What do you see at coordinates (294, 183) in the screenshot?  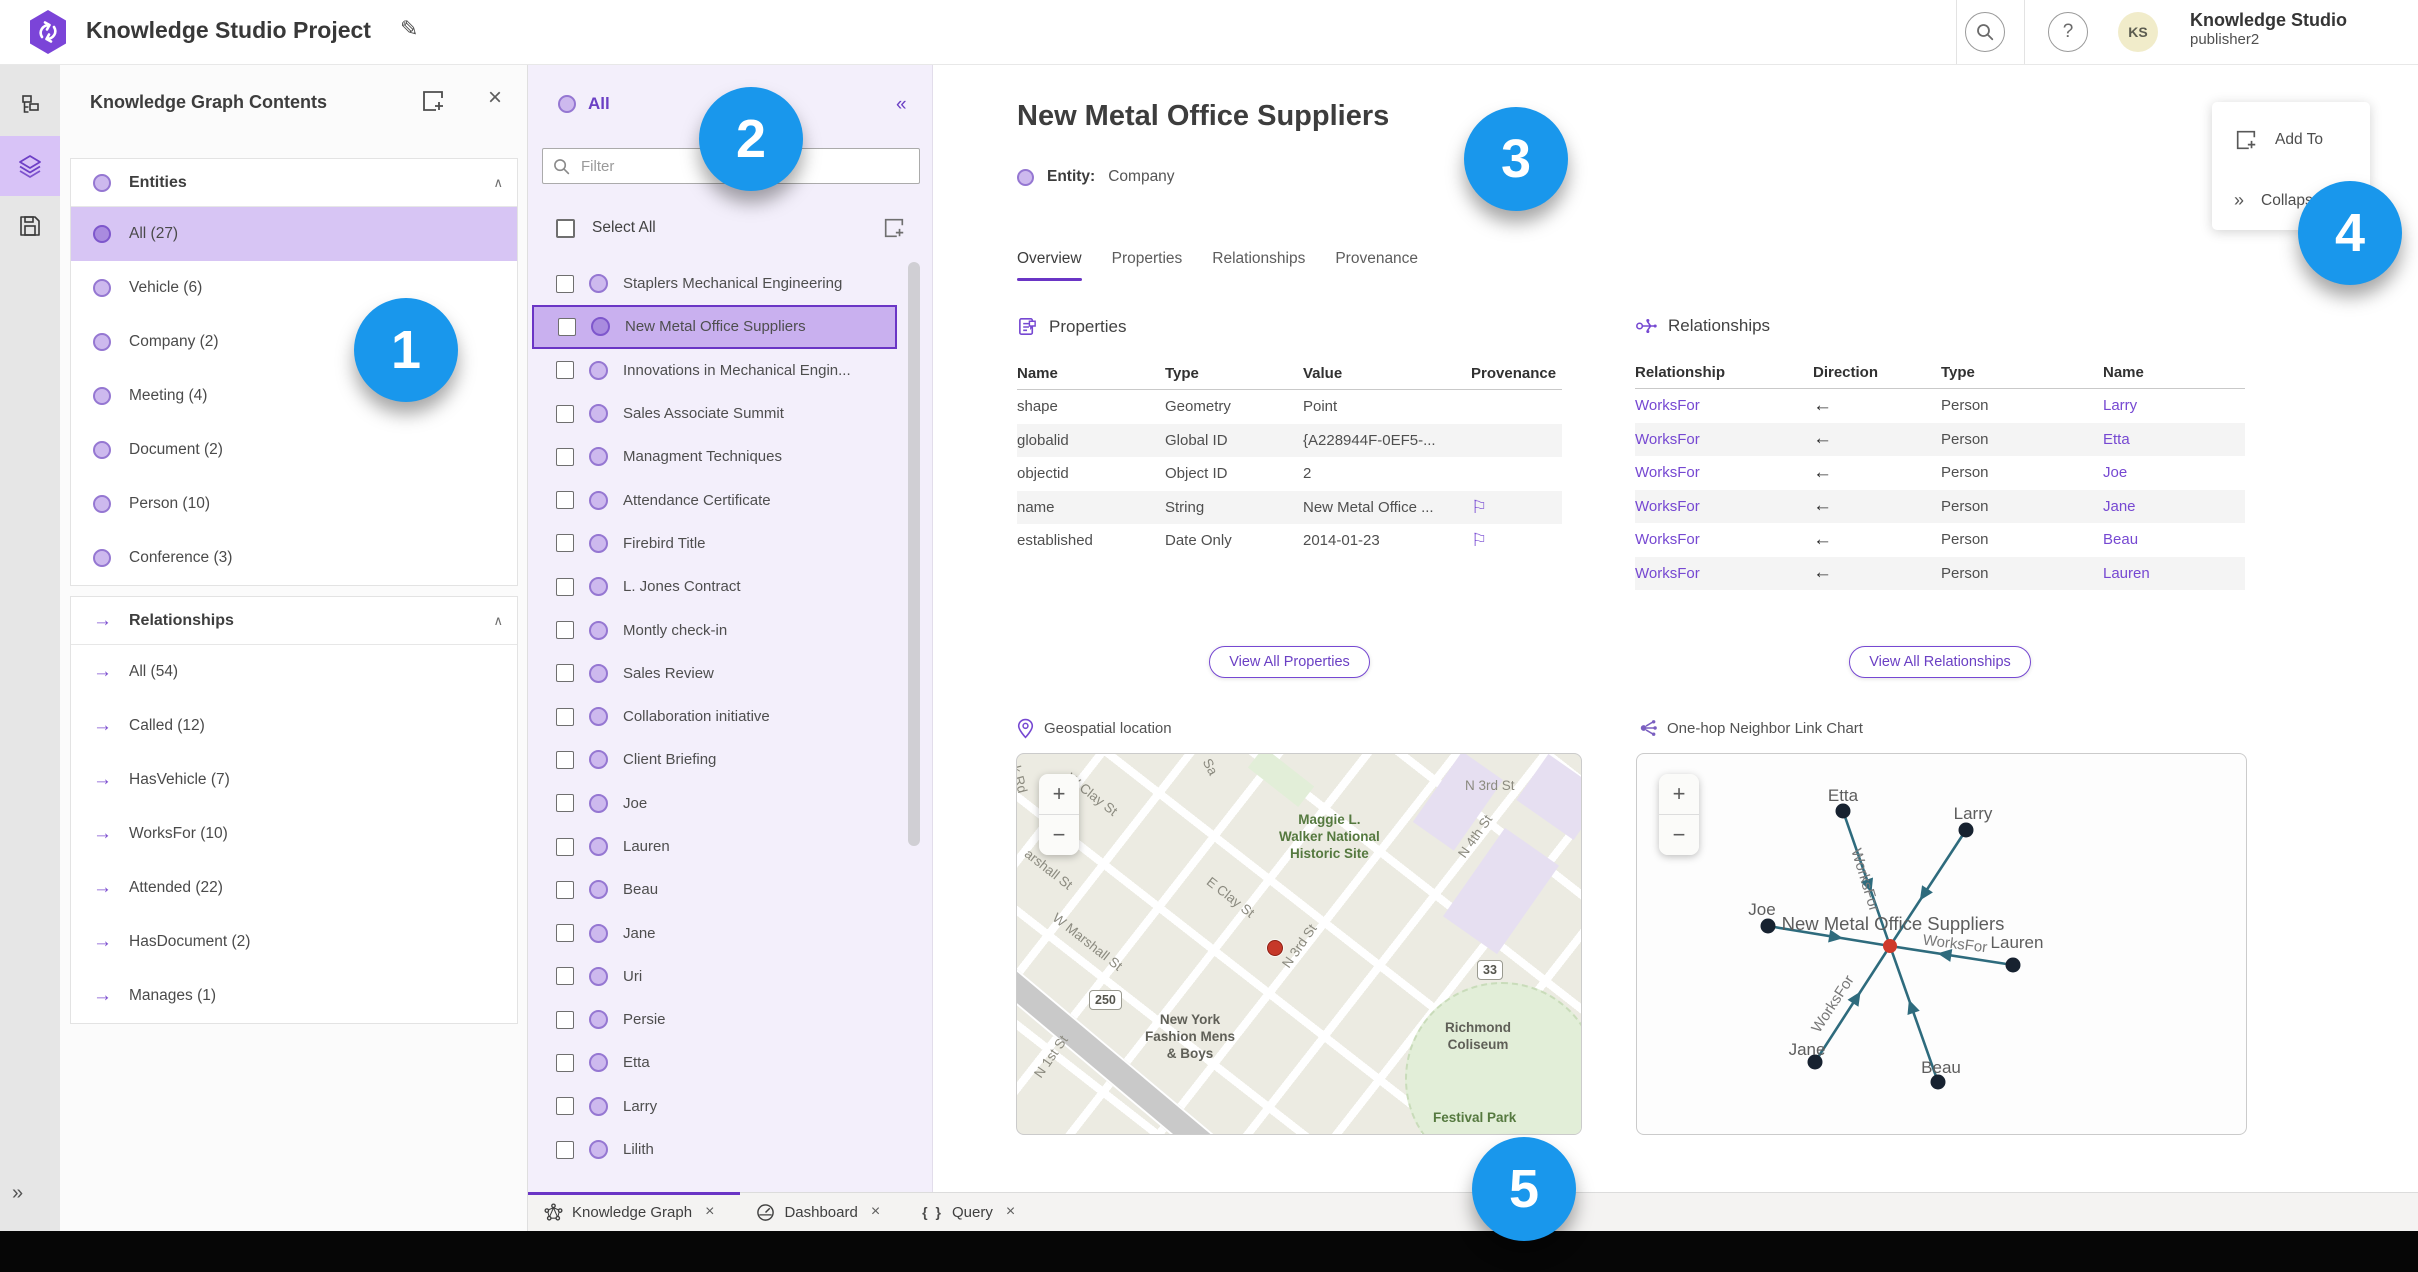 I see `section-header-entities: Entities ∧` at bounding box center [294, 183].